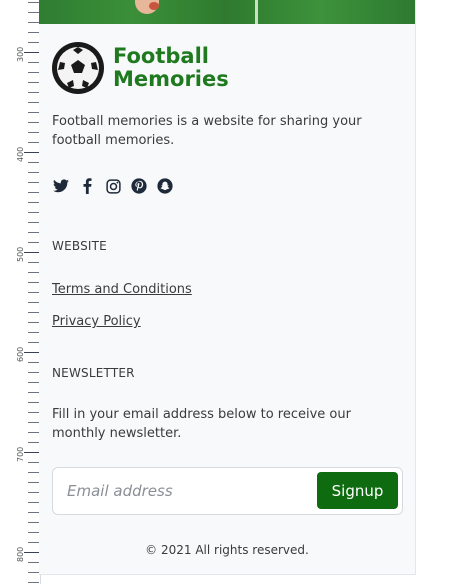  What do you see at coordinates (165, 186) in the screenshot?
I see `snapchat-icon` at bounding box center [165, 186].